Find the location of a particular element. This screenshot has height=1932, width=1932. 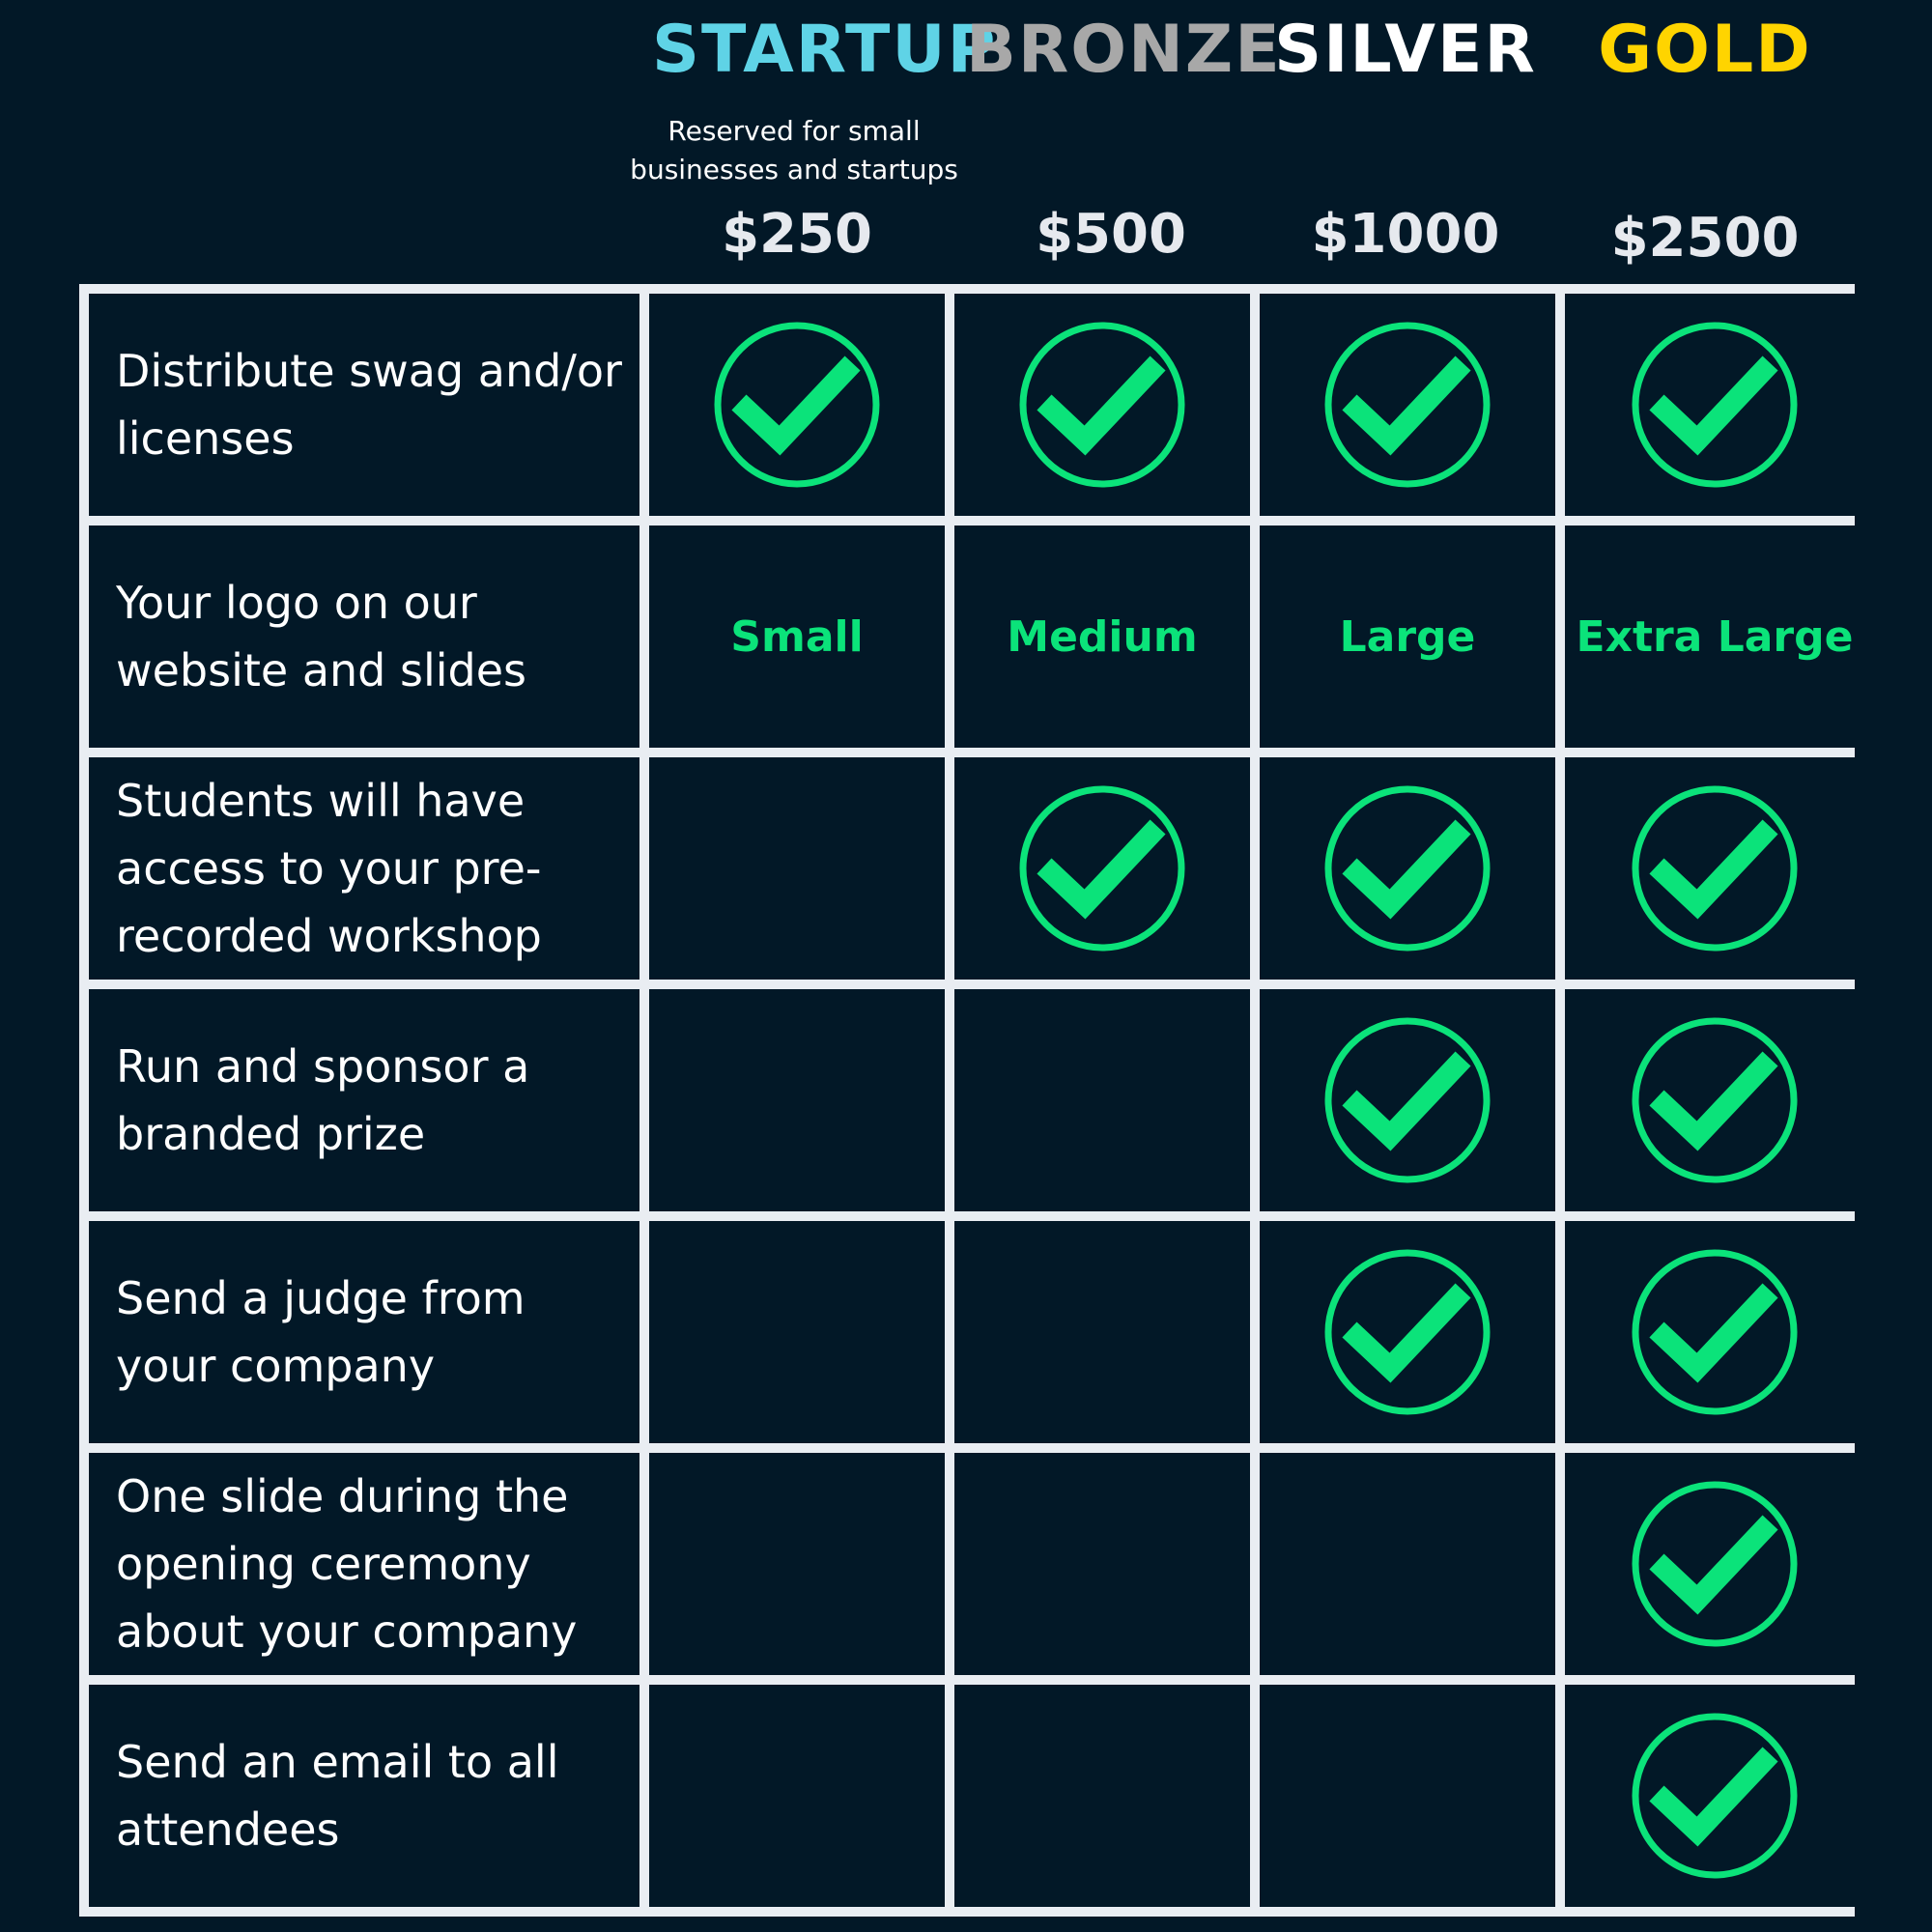

logo-size-label: Extra Large is located at coordinates (1715, 636).